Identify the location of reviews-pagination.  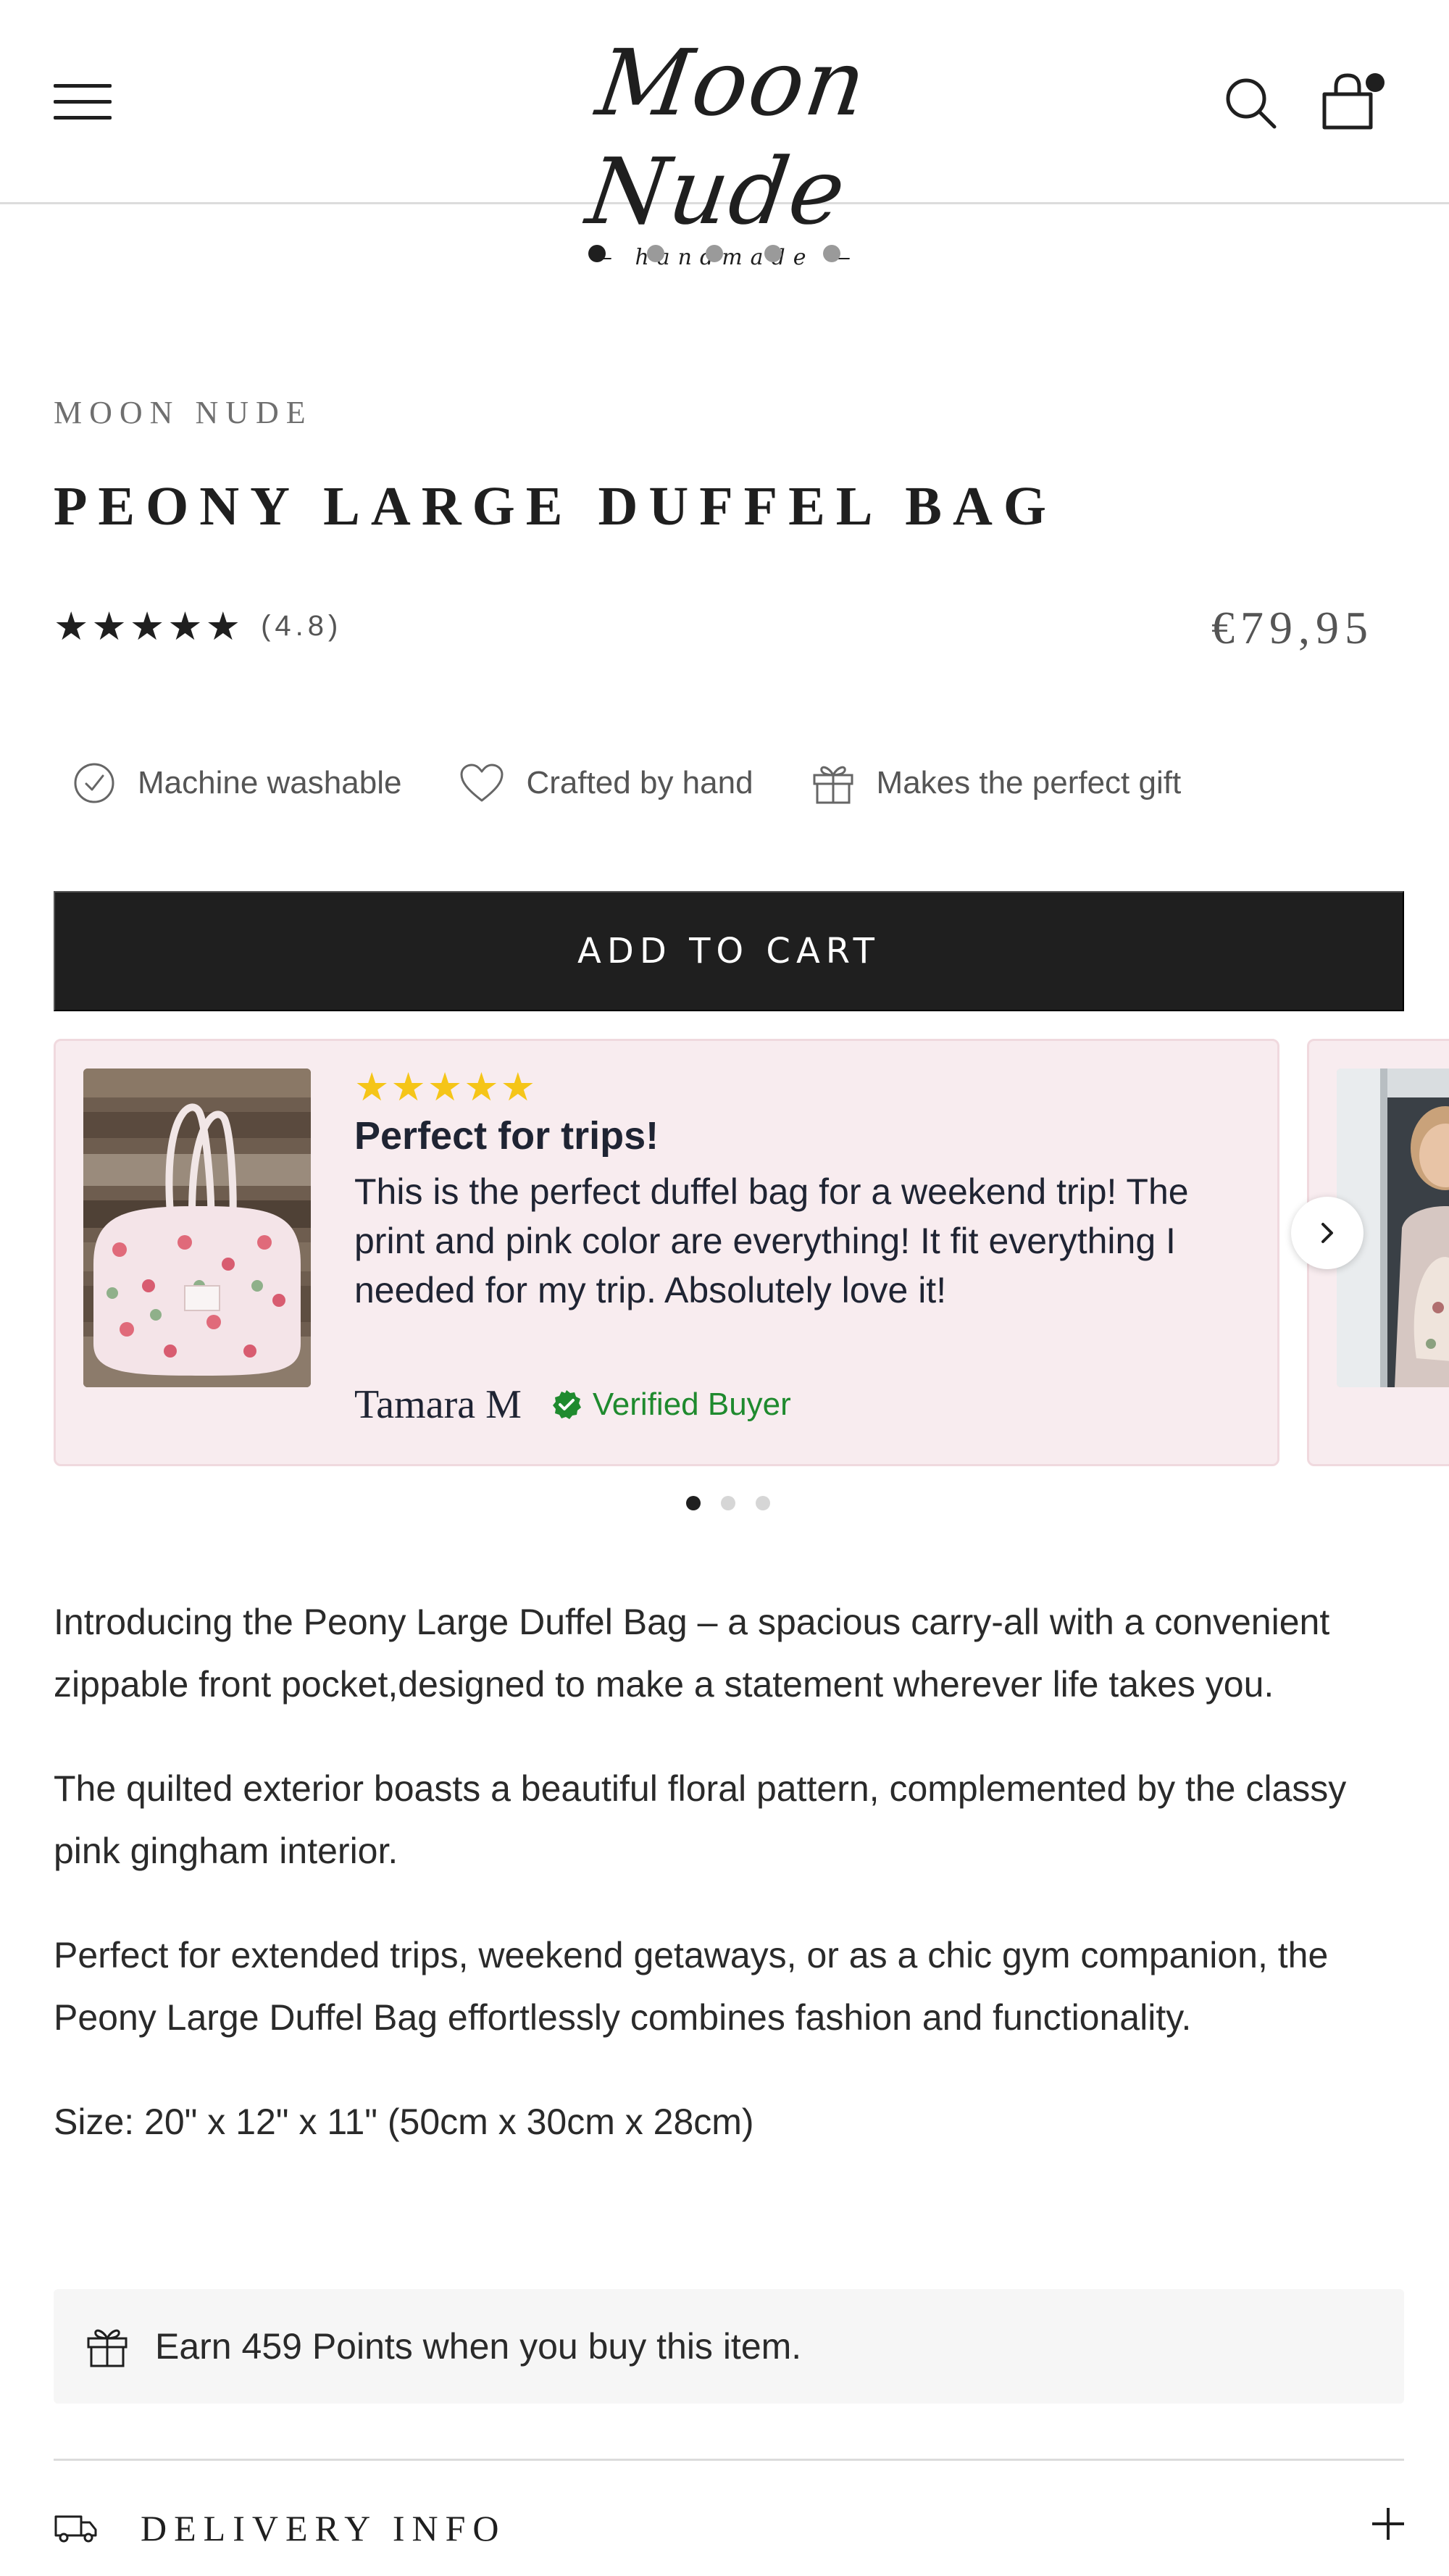
(724, 1503).